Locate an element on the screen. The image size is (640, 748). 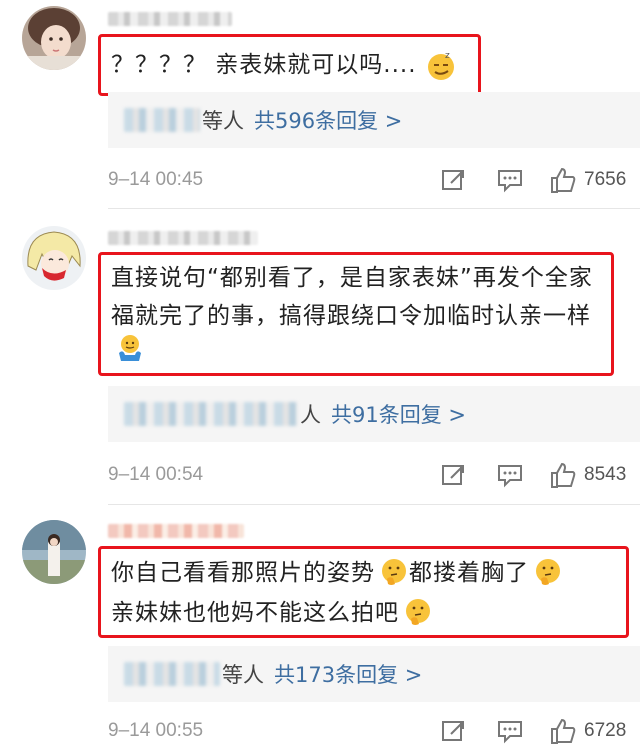
svg-text: z is located at coordinates (447, 56).